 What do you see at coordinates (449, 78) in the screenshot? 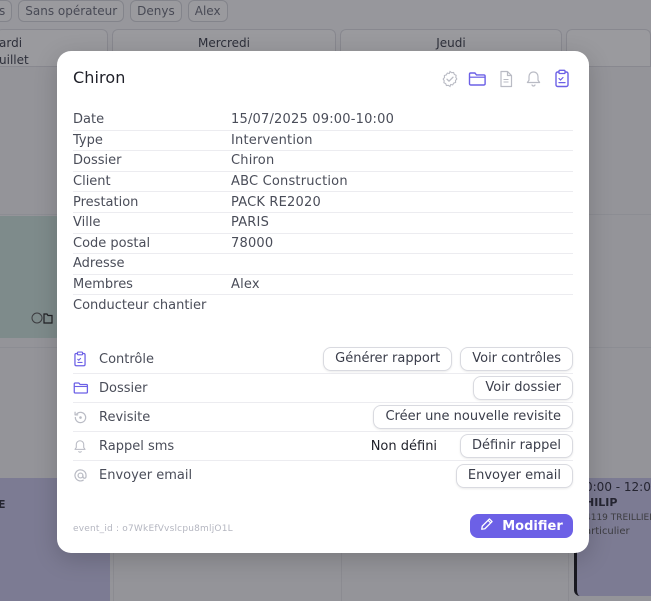
I see `check-circle-icon` at bounding box center [449, 78].